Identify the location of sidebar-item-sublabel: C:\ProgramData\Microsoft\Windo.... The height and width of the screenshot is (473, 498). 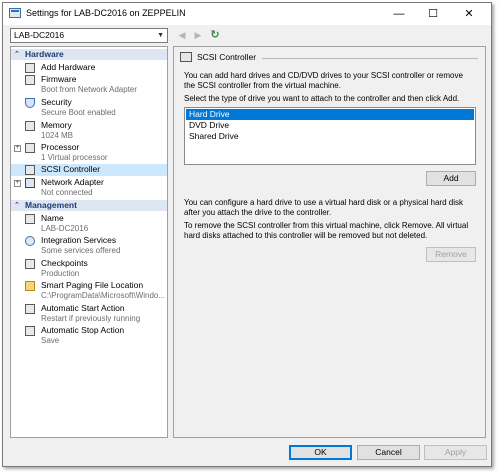
(103, 295).